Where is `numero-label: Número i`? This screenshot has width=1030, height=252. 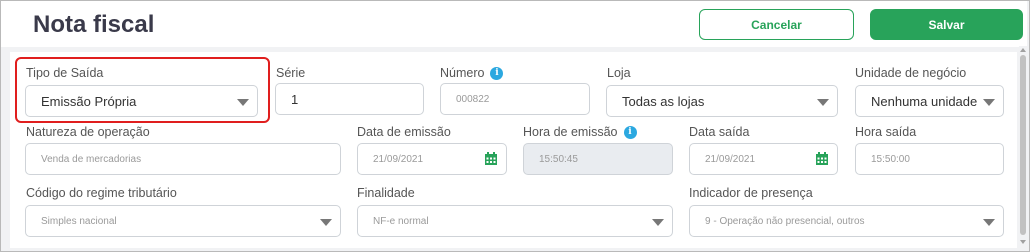 numero-label: Número i is located at coordinates (472, 73).